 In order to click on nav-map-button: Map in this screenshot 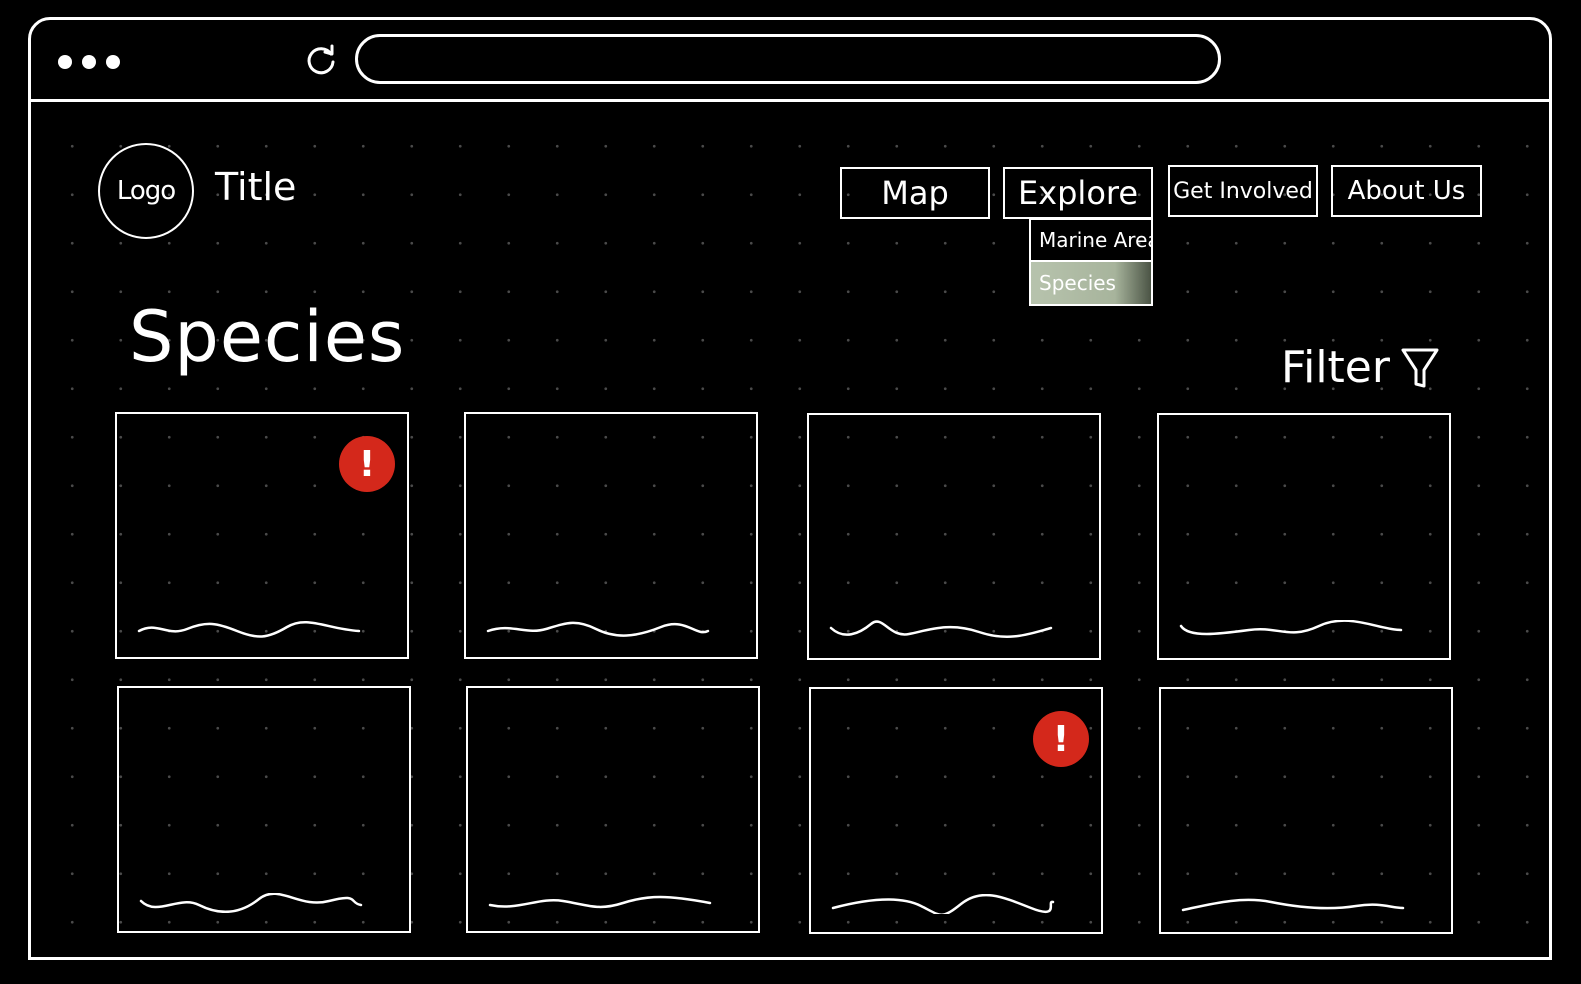, I will do `click(915, 193)`.